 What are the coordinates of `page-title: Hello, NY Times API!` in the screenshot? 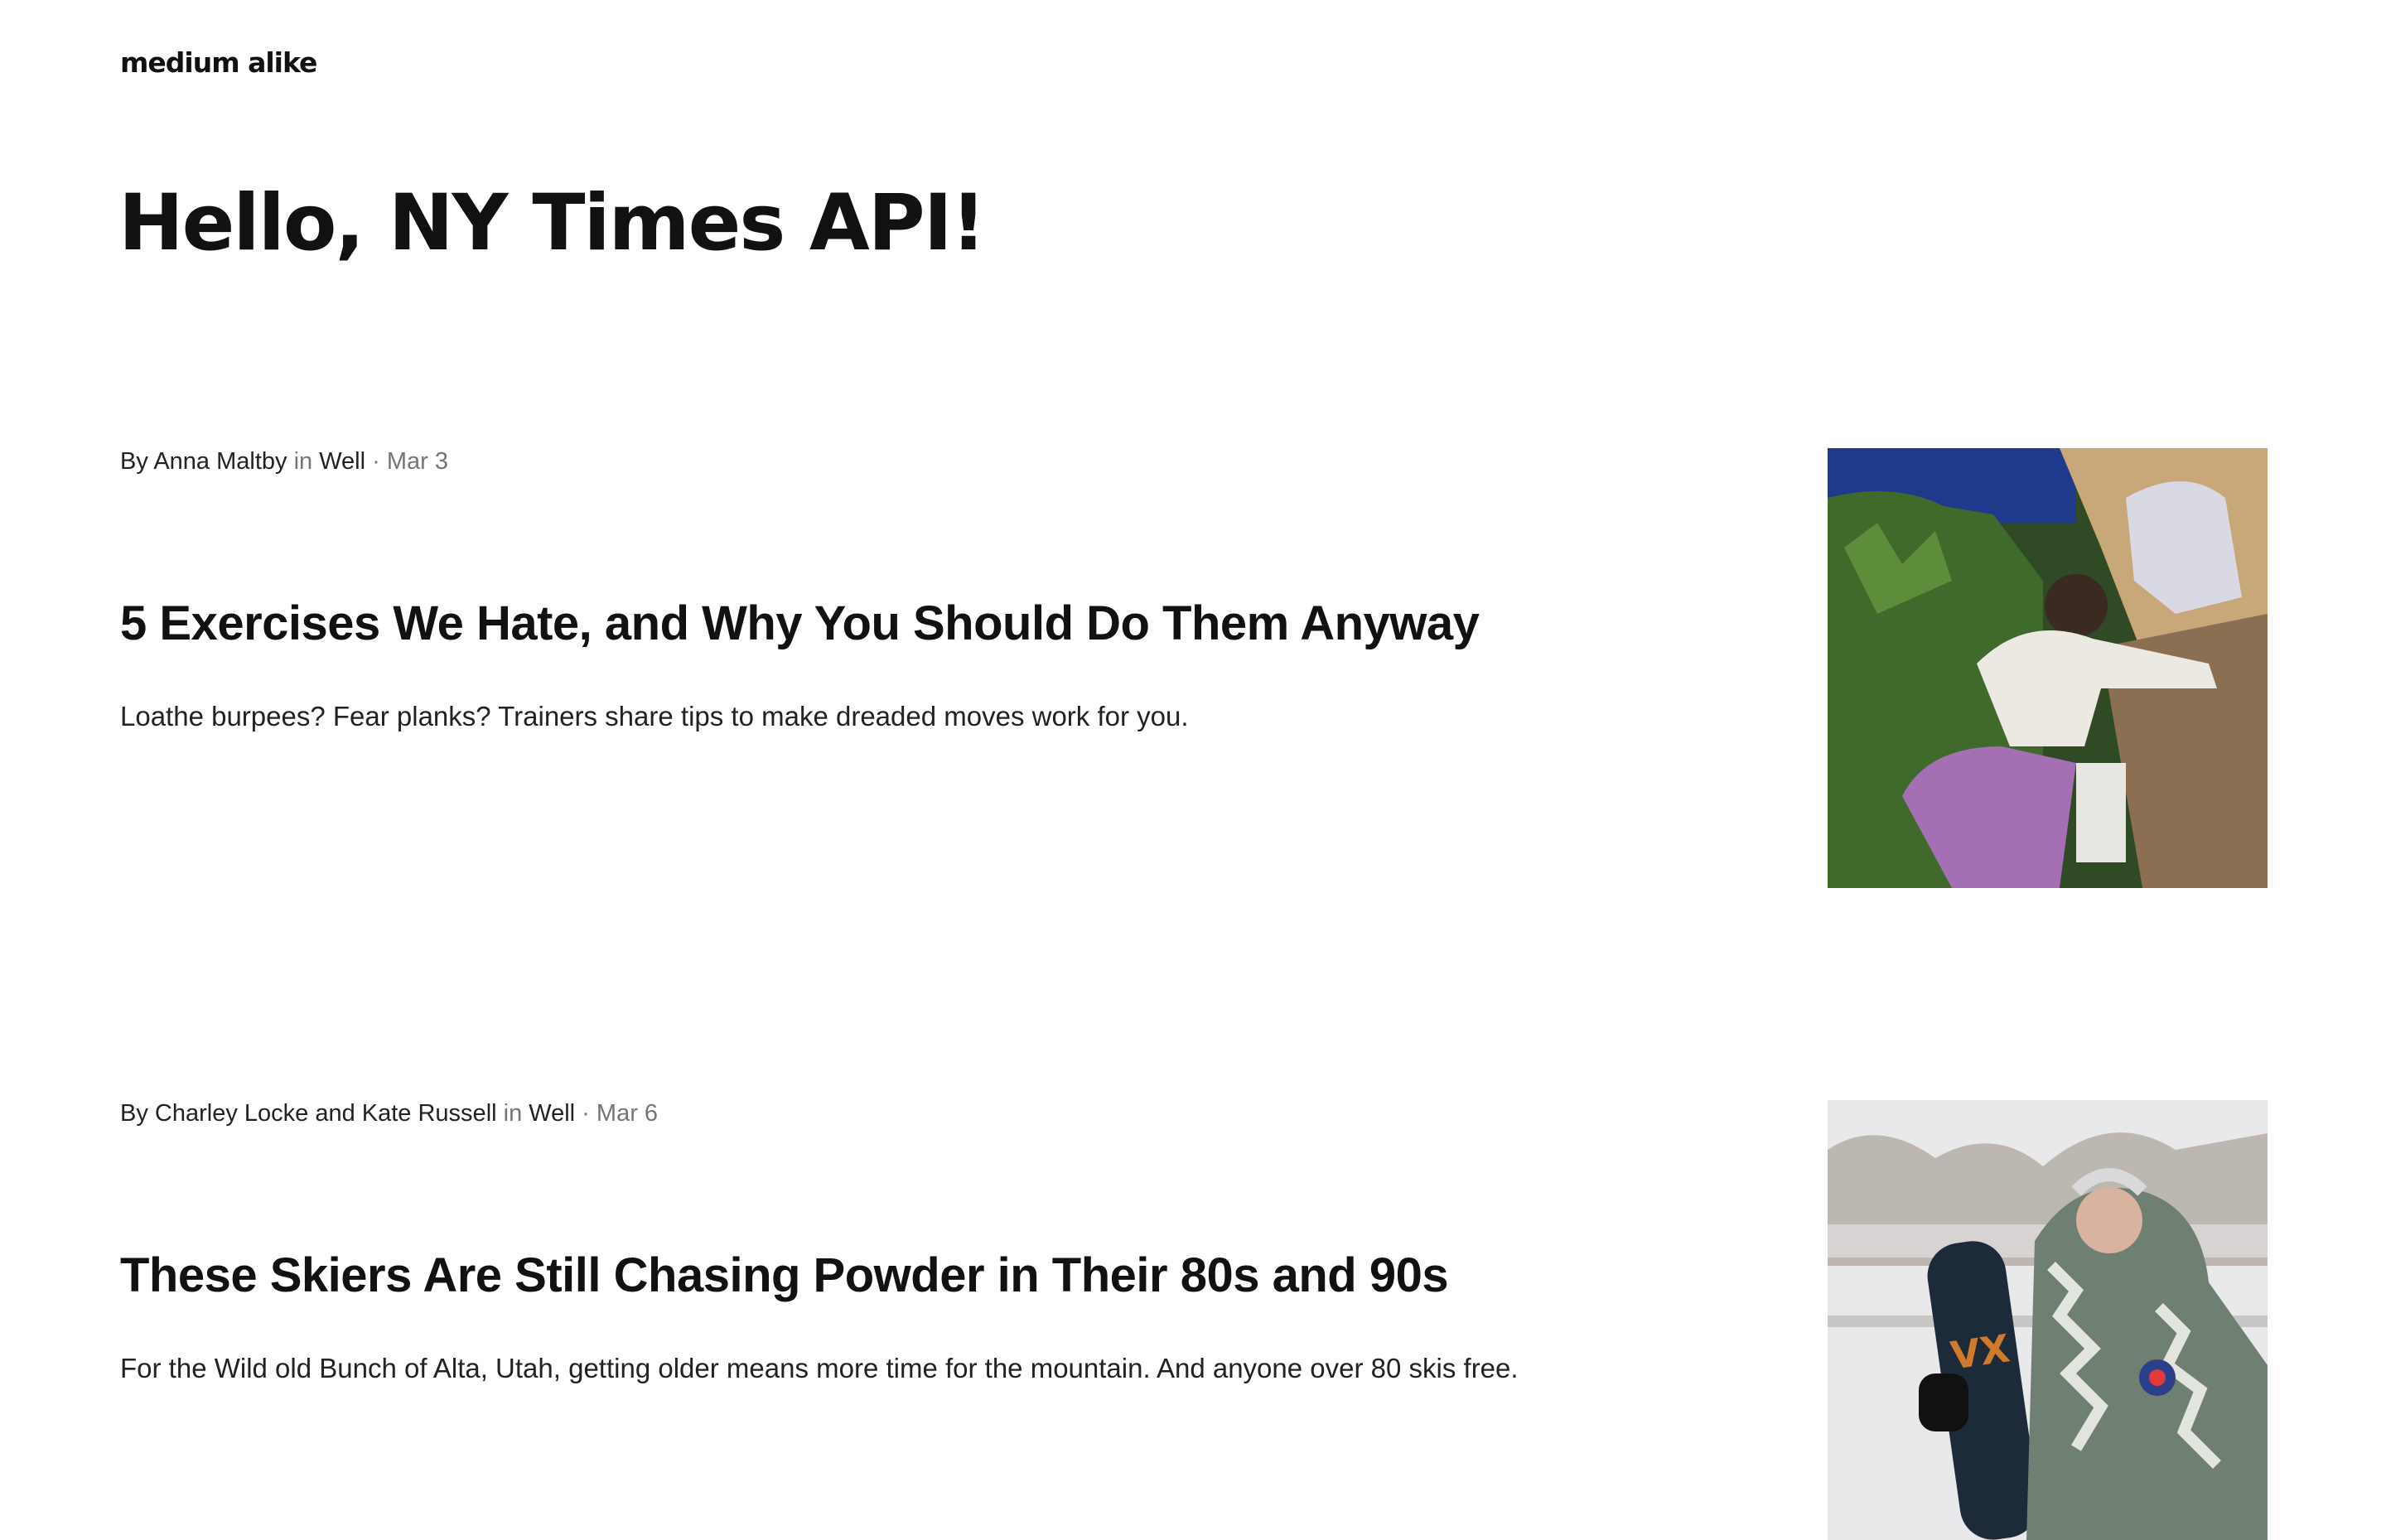 It's located at (553, 223).